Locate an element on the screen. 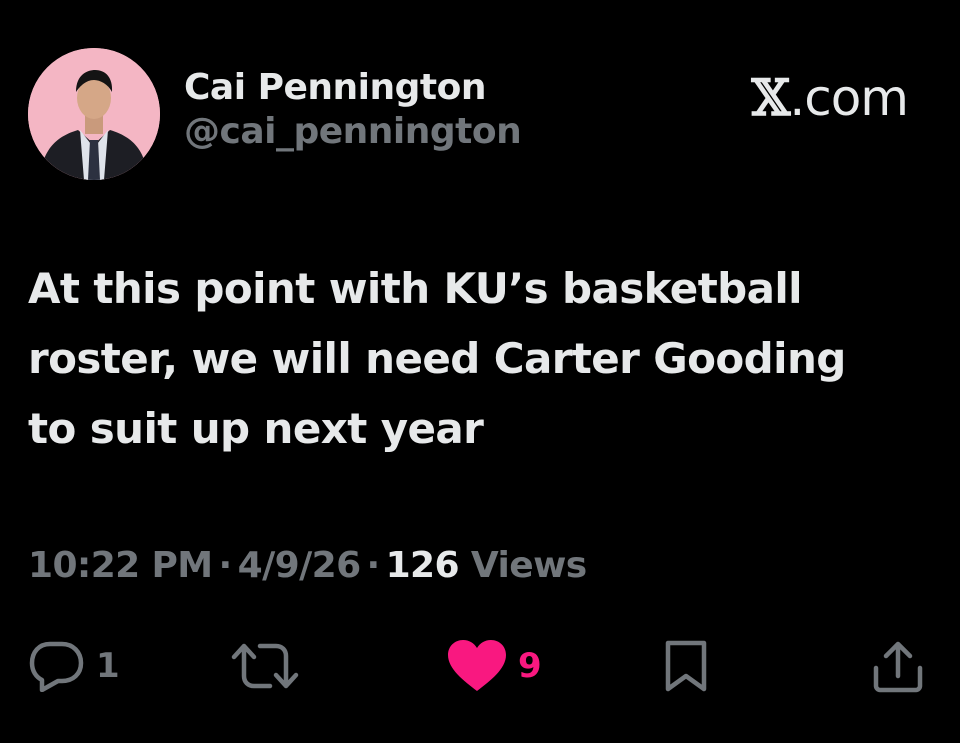 The width and height of the screenshot is (960, 743). brand-logo: 𝕏.com is located at coordinates (830, 97).